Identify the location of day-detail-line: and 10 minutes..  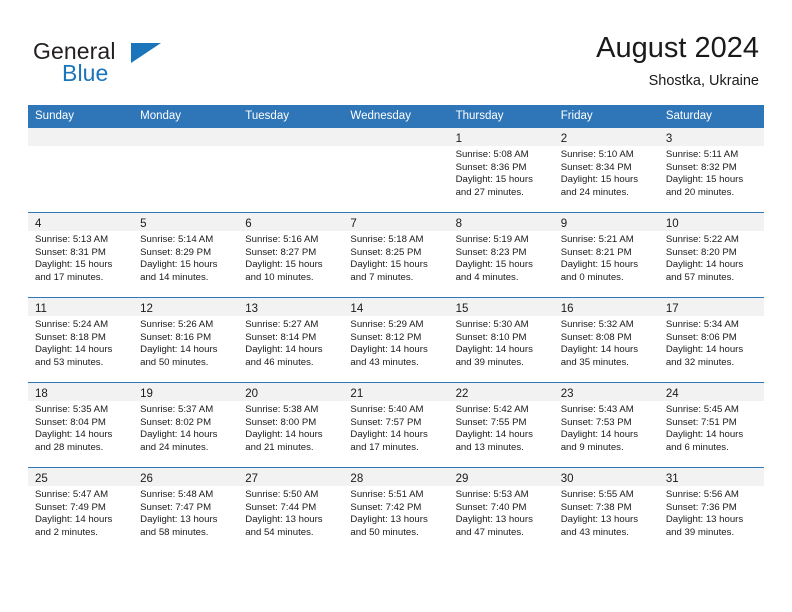
(279, 277).